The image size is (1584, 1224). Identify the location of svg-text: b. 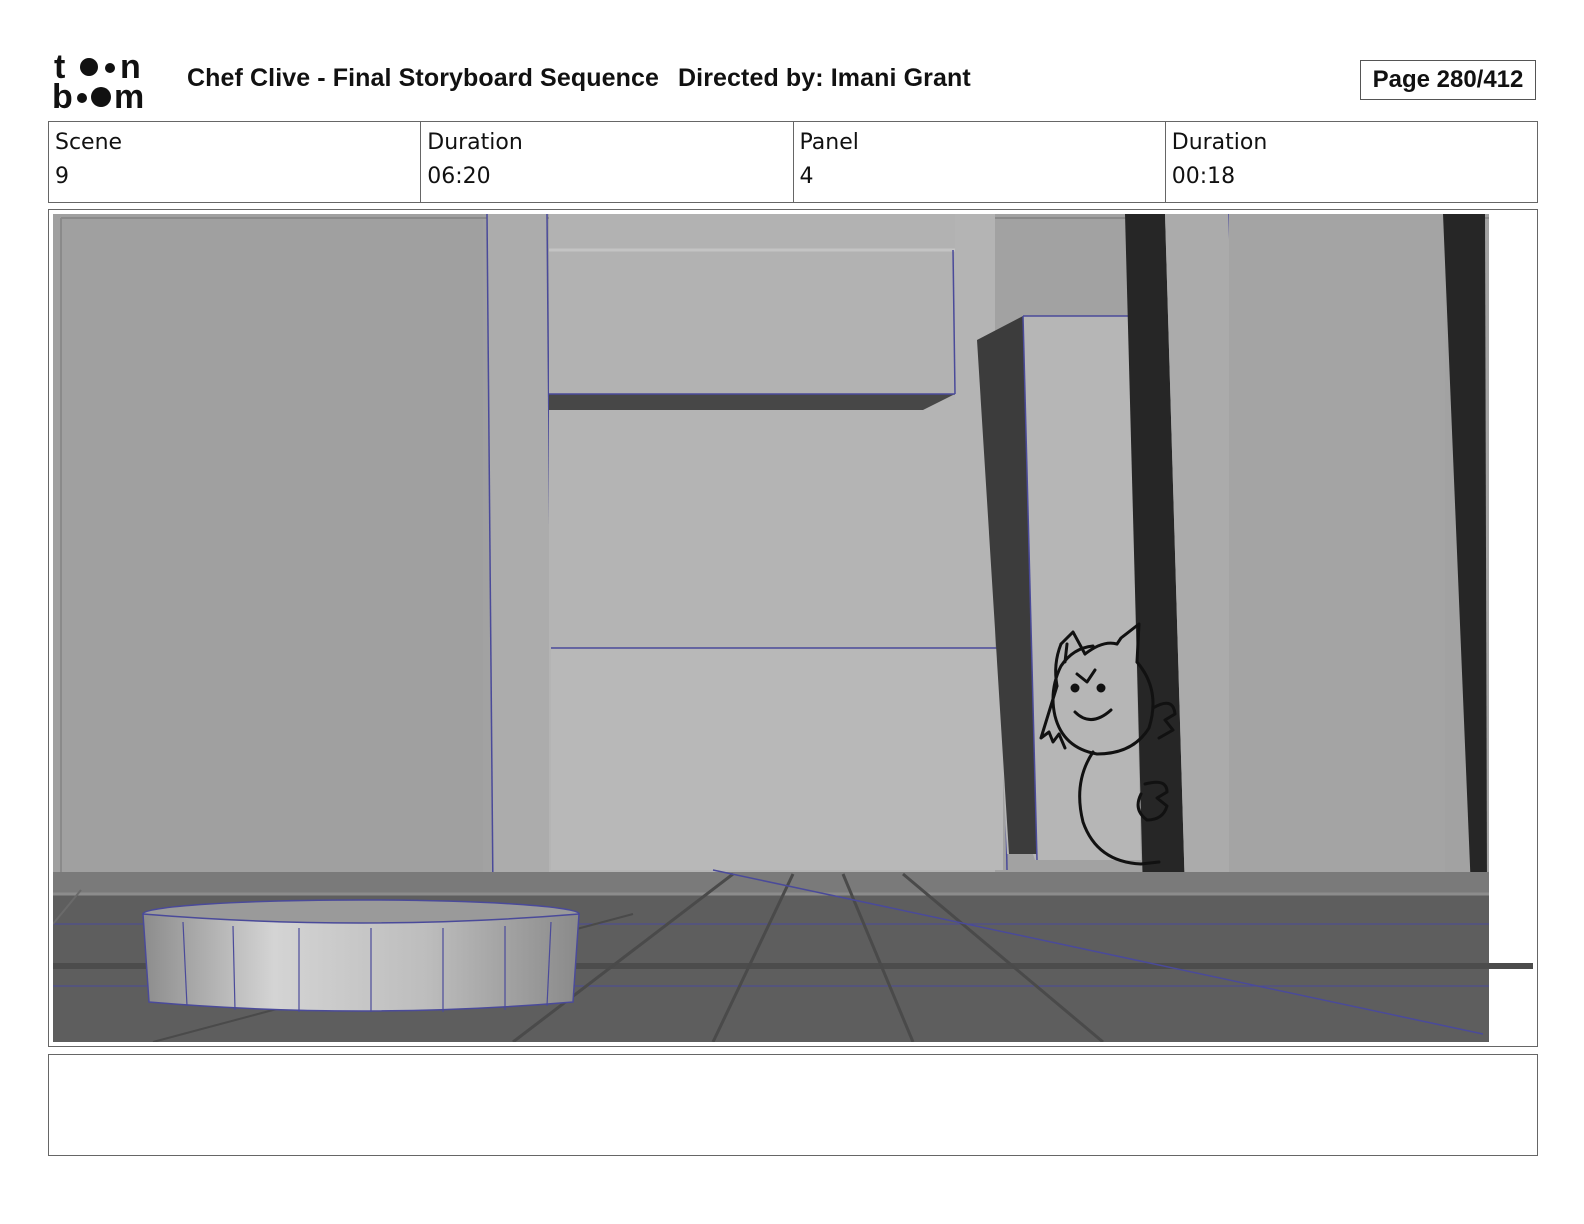
(62, 95).